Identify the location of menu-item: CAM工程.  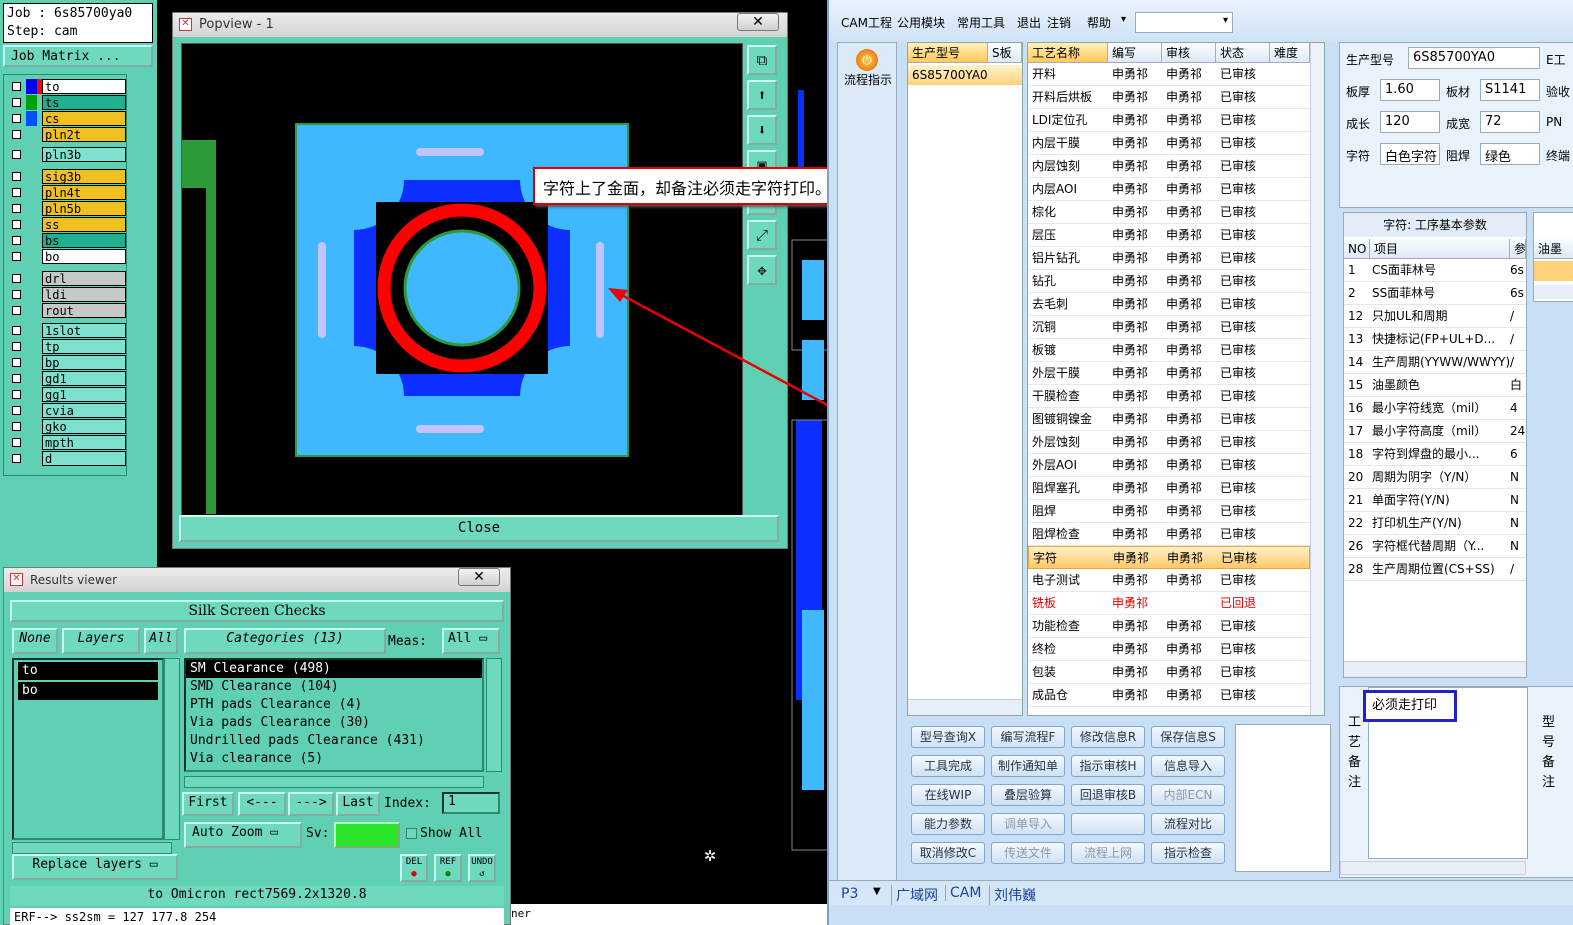
(866, 22).